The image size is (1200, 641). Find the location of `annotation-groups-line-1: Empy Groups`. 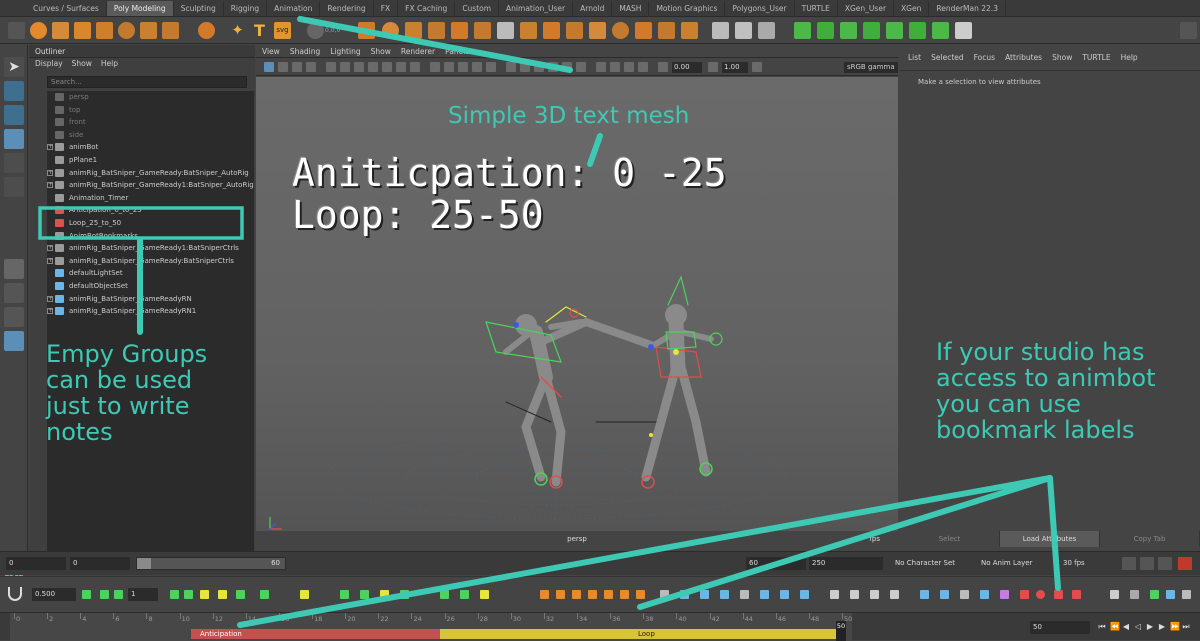

annotation-groups-line-1: Empy Groups is located at coordinates (127, 354).